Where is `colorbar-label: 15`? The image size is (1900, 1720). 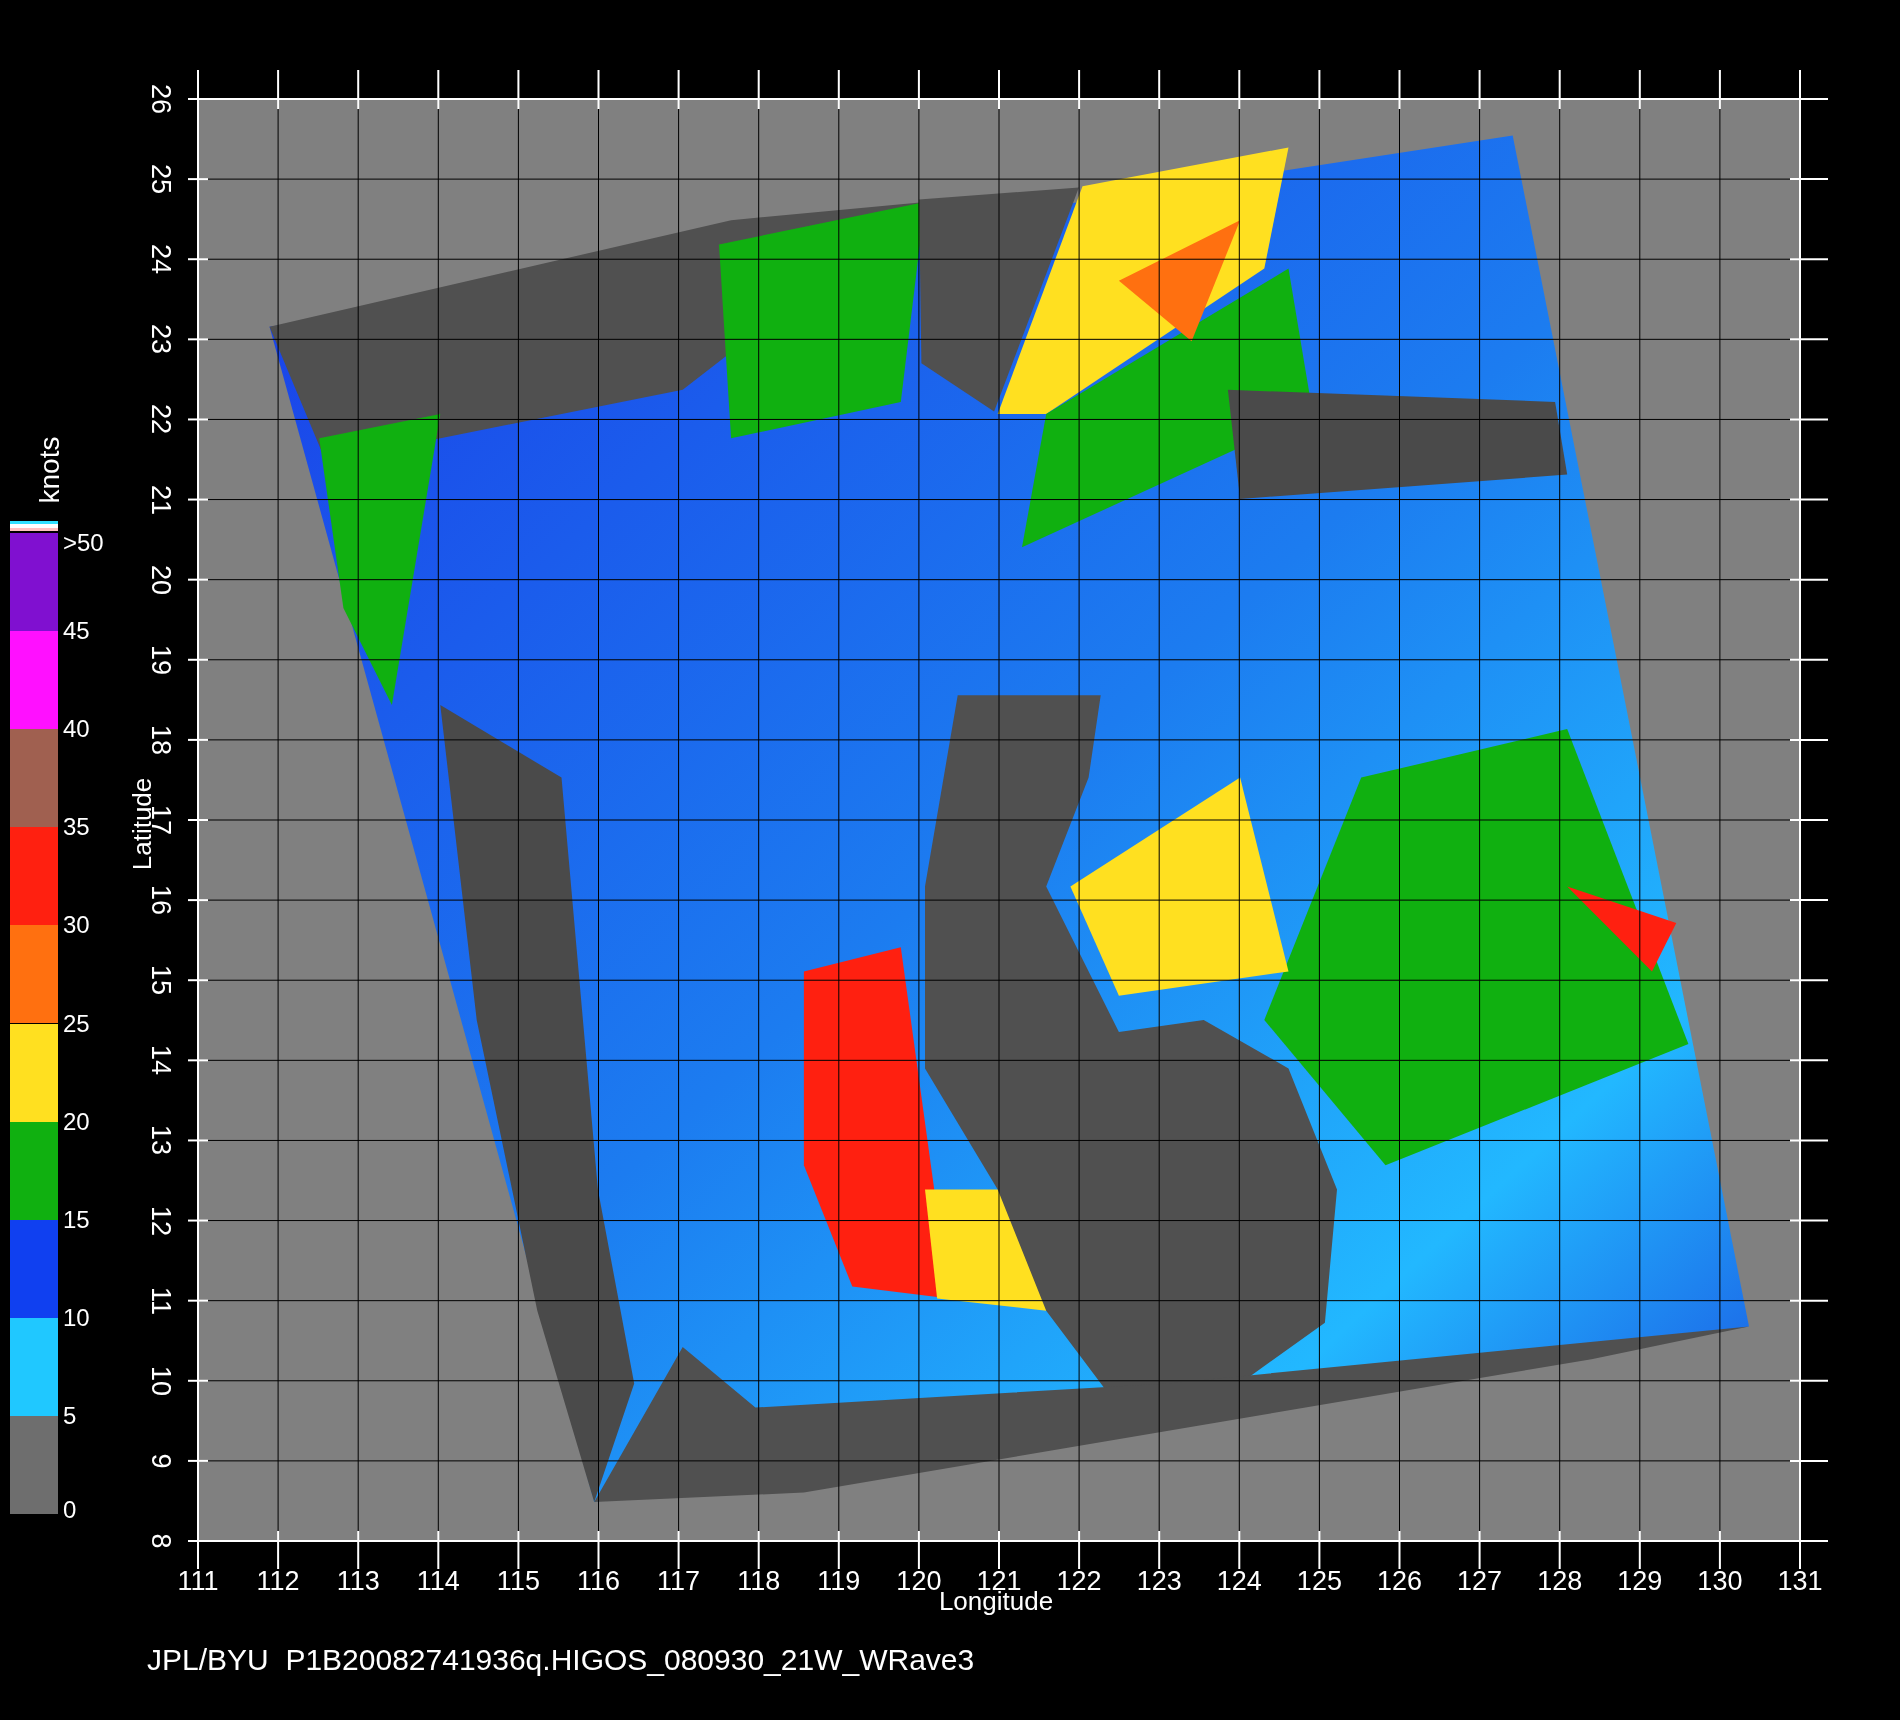 colorbar-label: 15 is located at coordinates (76, 1219).